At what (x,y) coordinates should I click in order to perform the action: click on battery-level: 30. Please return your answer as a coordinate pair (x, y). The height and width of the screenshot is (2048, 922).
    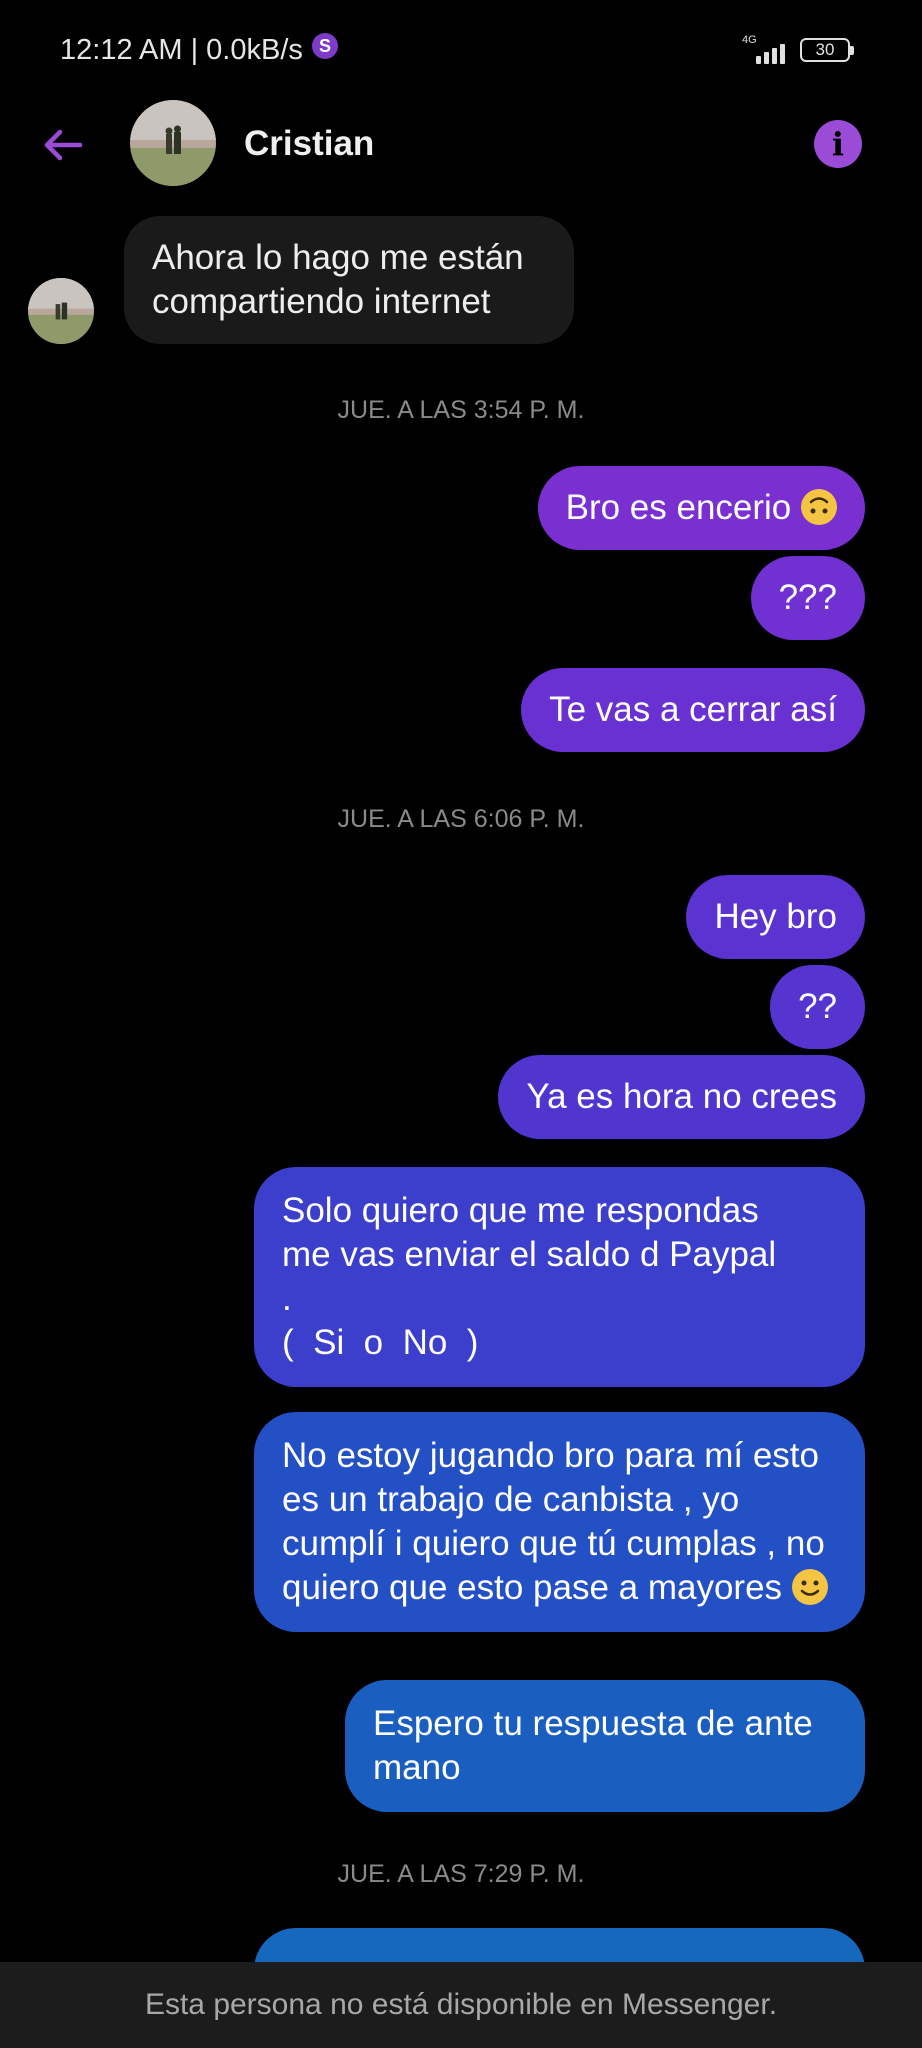
    Looking at the image, I should click on (825, 49).